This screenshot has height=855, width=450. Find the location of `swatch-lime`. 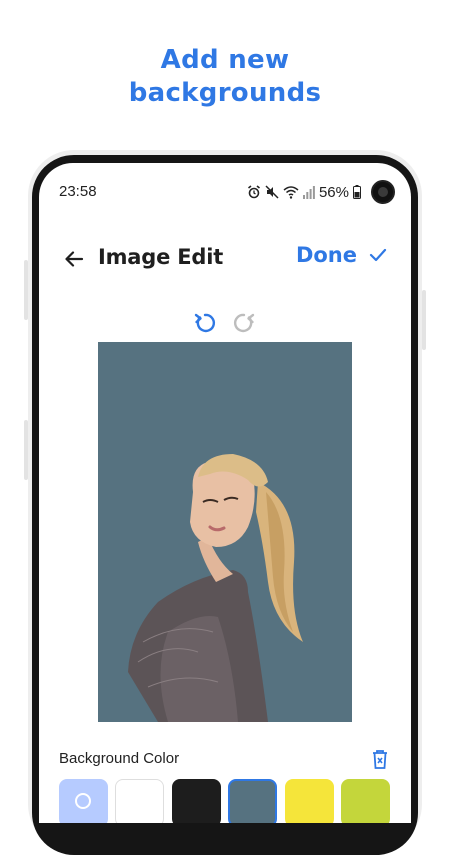

swatch-lime is located at coordinates (365, 801).